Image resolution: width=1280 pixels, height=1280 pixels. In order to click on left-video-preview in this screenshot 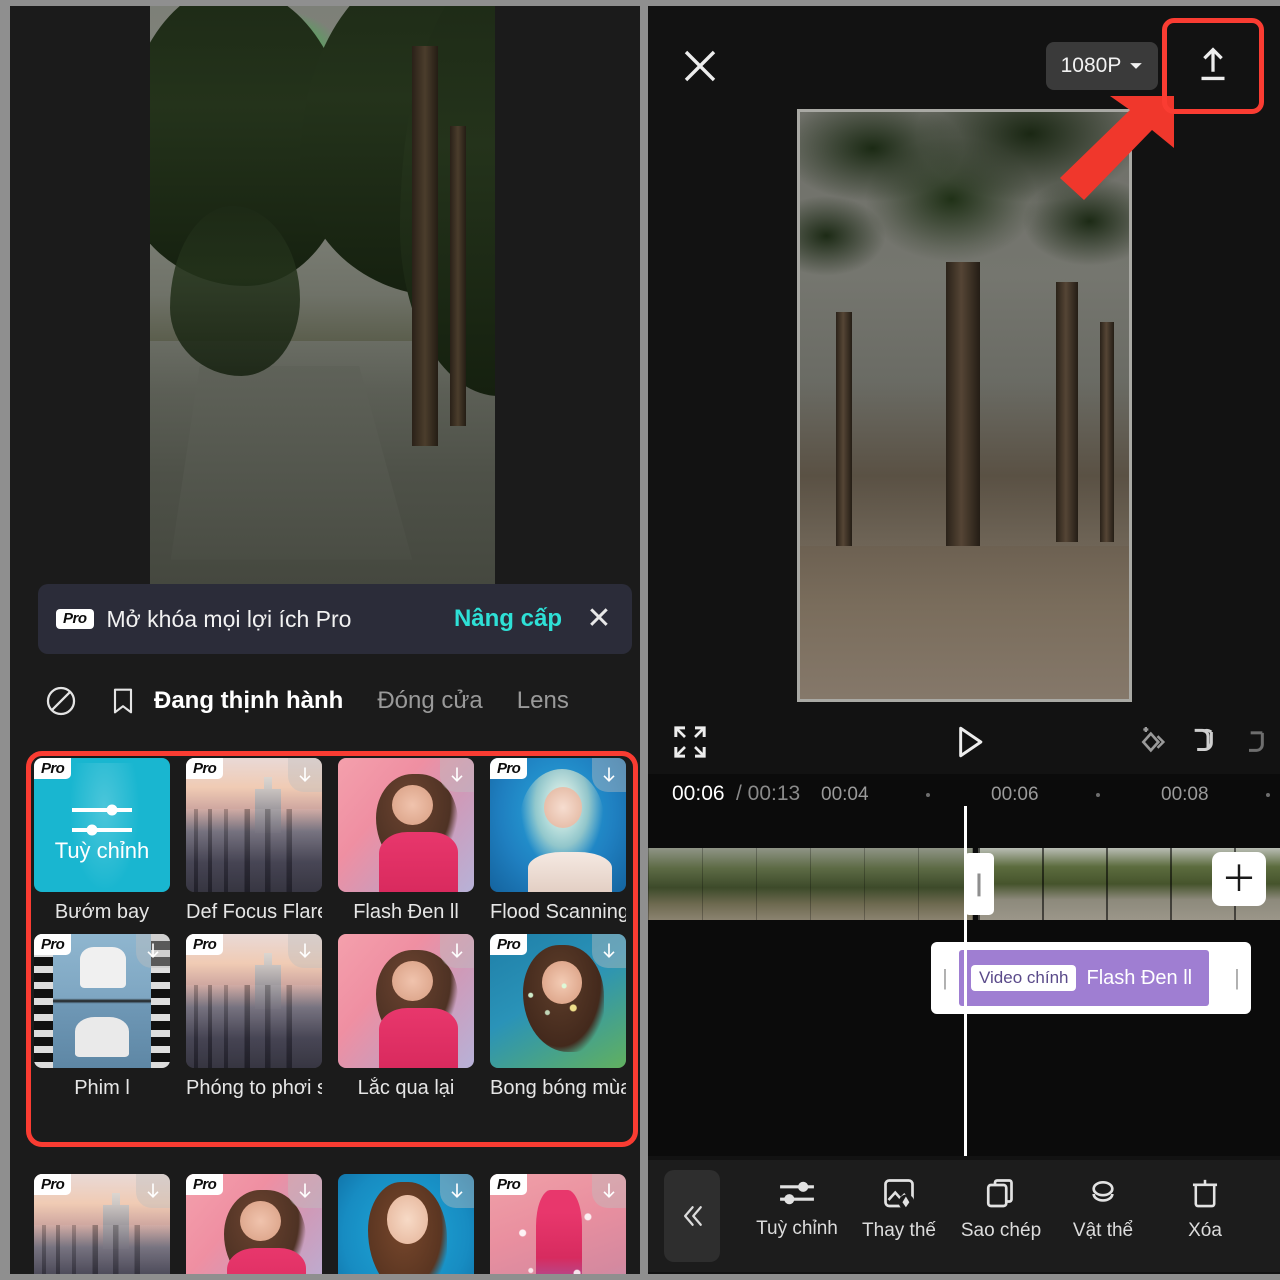, I will do `click(322, 295)`.